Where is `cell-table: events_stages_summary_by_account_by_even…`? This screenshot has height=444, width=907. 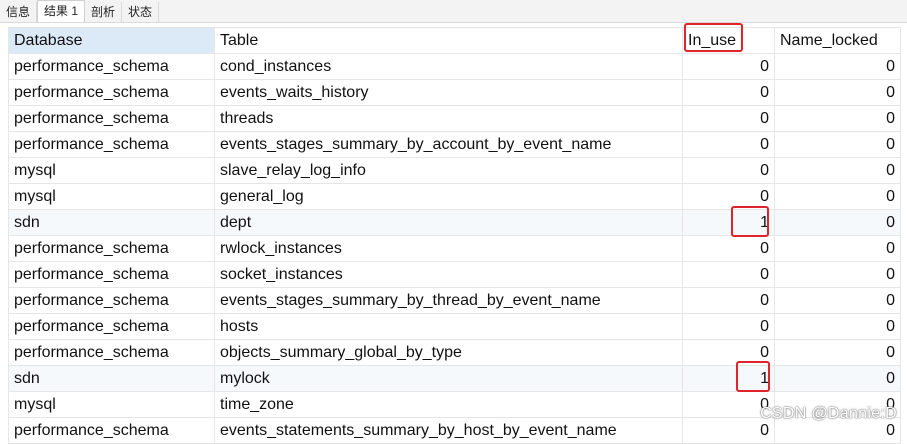
cell-table: events_stages_summary_by_account_by_even… is located at coordinates (449, 145).